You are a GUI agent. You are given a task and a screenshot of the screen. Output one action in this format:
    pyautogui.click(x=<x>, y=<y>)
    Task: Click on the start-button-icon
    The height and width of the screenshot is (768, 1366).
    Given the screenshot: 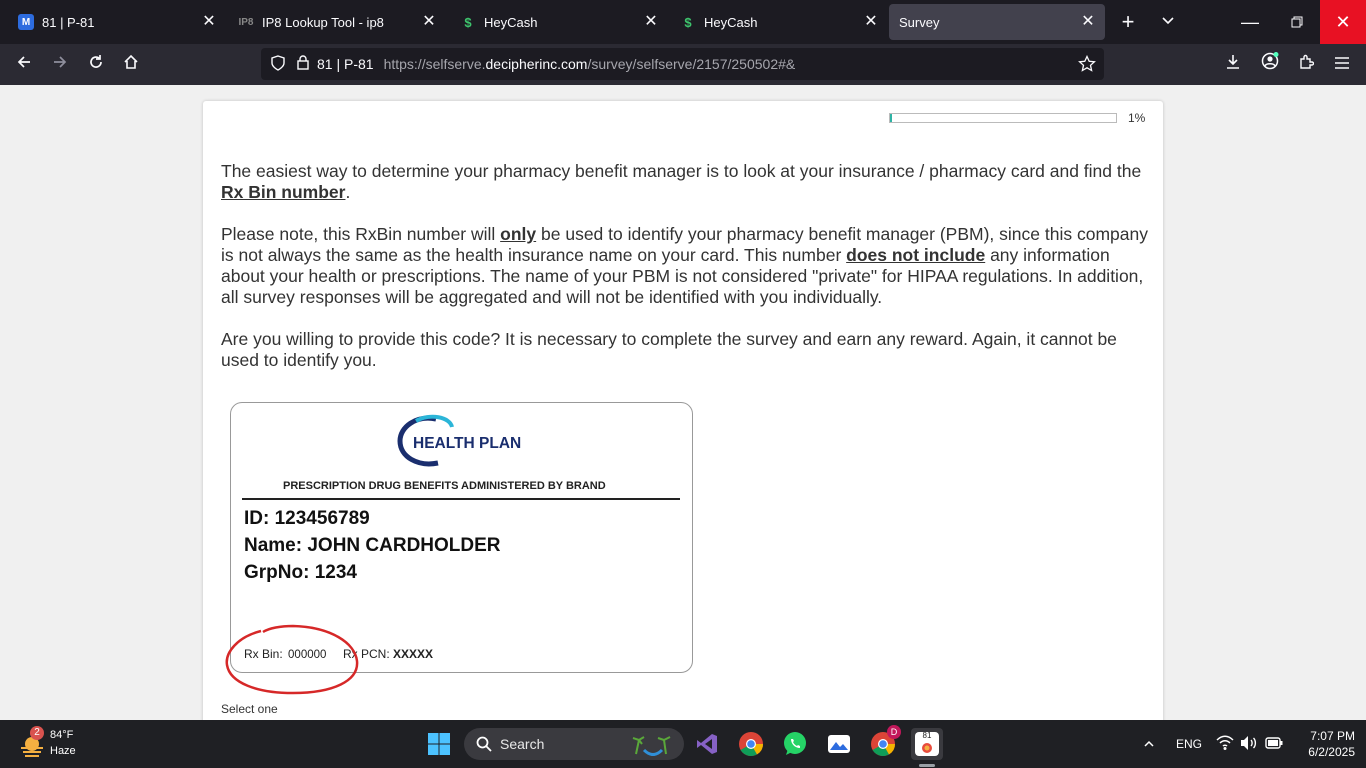 What is the action you would take?
    pyautogui.click(x=439, y=744)
    